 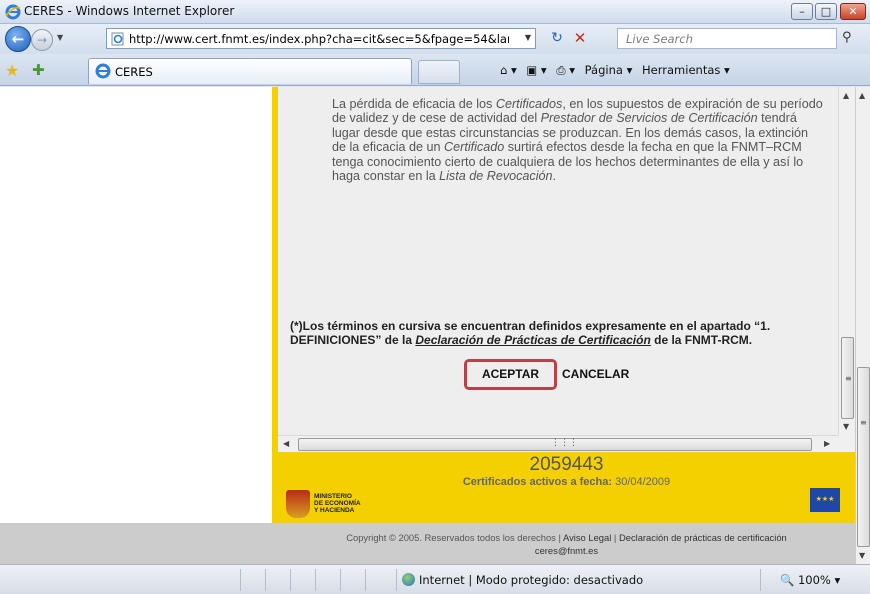 I want to click on tab-ceres: CERES, so click(x=250, y=71).